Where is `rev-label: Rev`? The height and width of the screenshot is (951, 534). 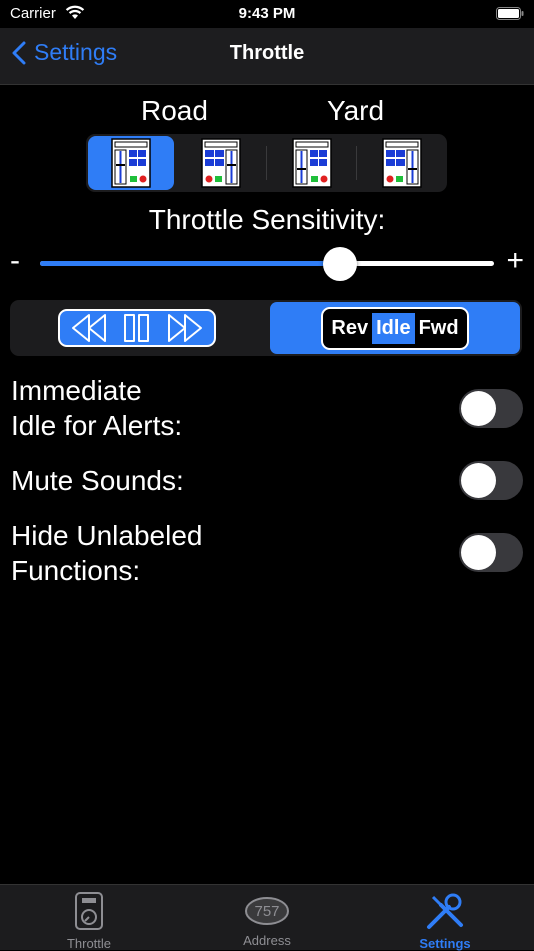 rev-label: Rev is located at coordinates (350, 328).